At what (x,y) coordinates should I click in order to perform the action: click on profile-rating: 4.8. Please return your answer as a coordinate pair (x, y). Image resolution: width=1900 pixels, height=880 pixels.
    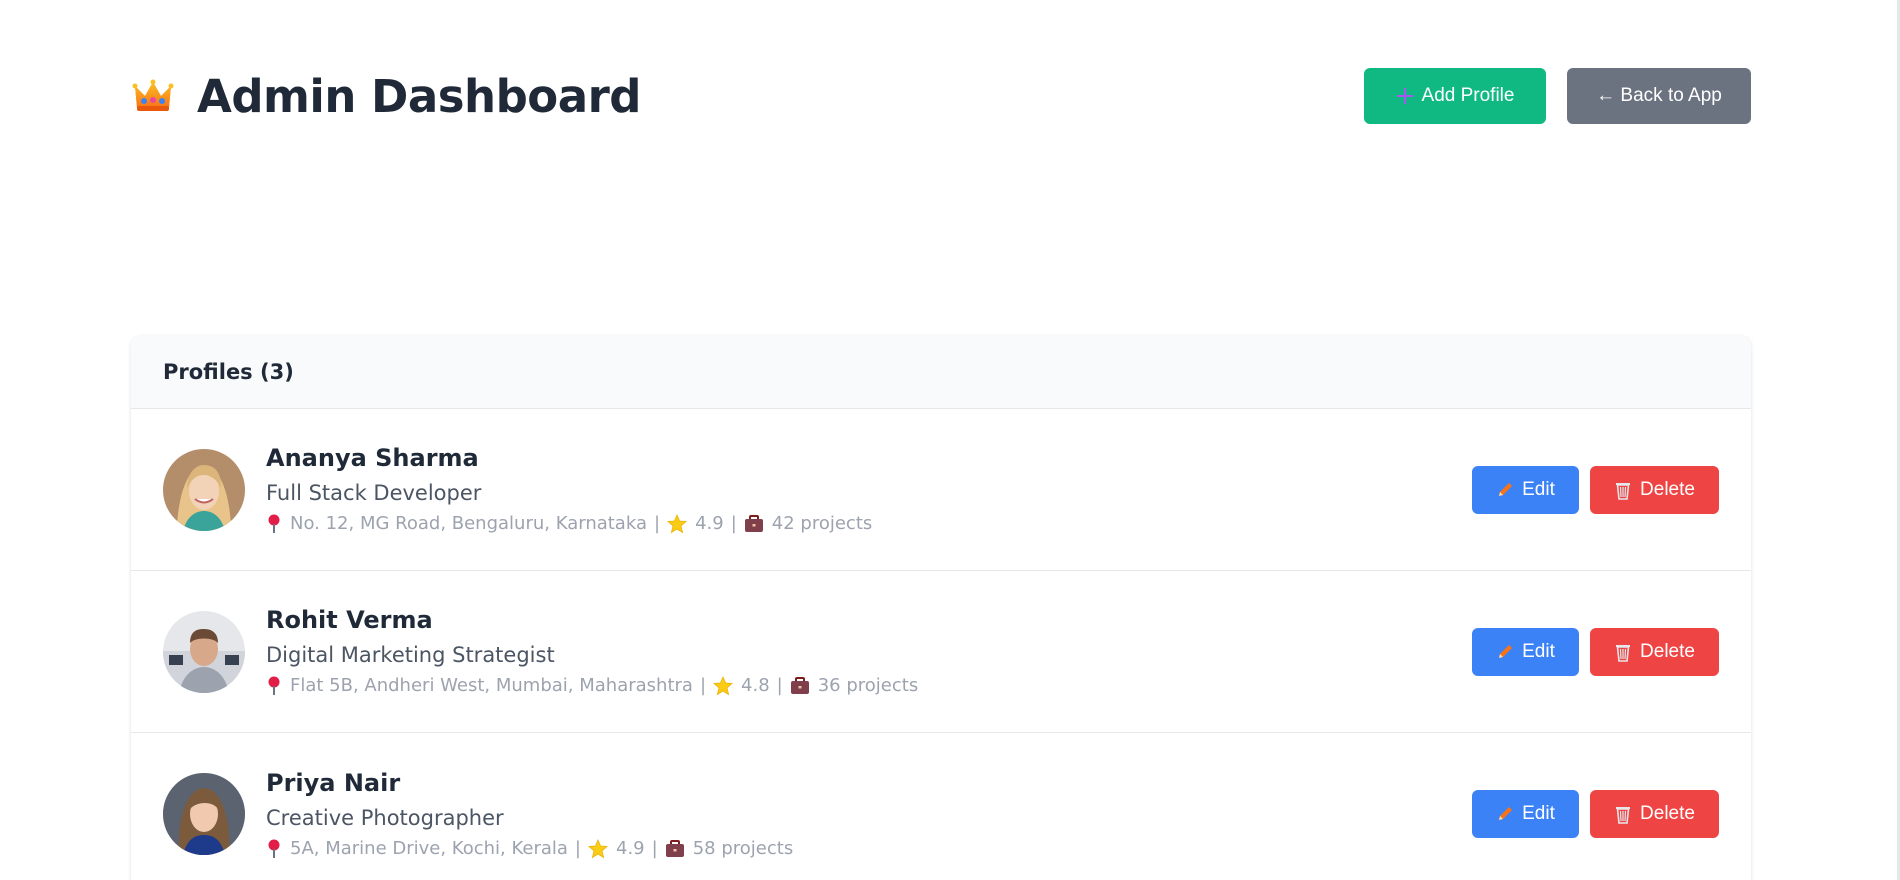
    Looking at the image, I should click on (755, 685).